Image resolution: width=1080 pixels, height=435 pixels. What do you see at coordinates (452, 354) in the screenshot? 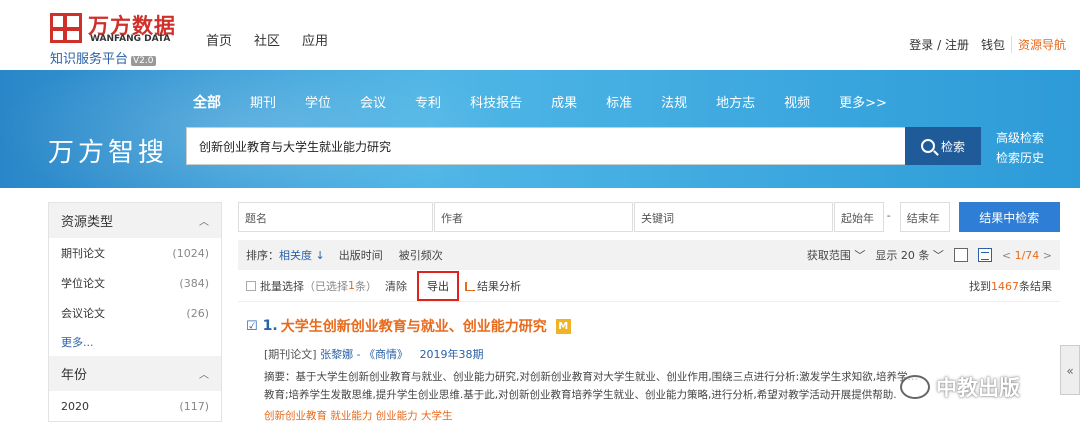
I see `issue-link: 2019年38期` at bounding box center [452, 354].